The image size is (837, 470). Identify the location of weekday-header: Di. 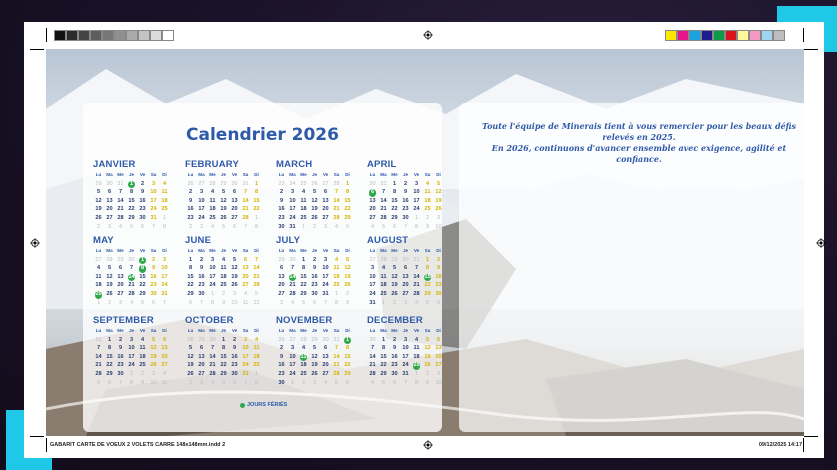
(256, 174).